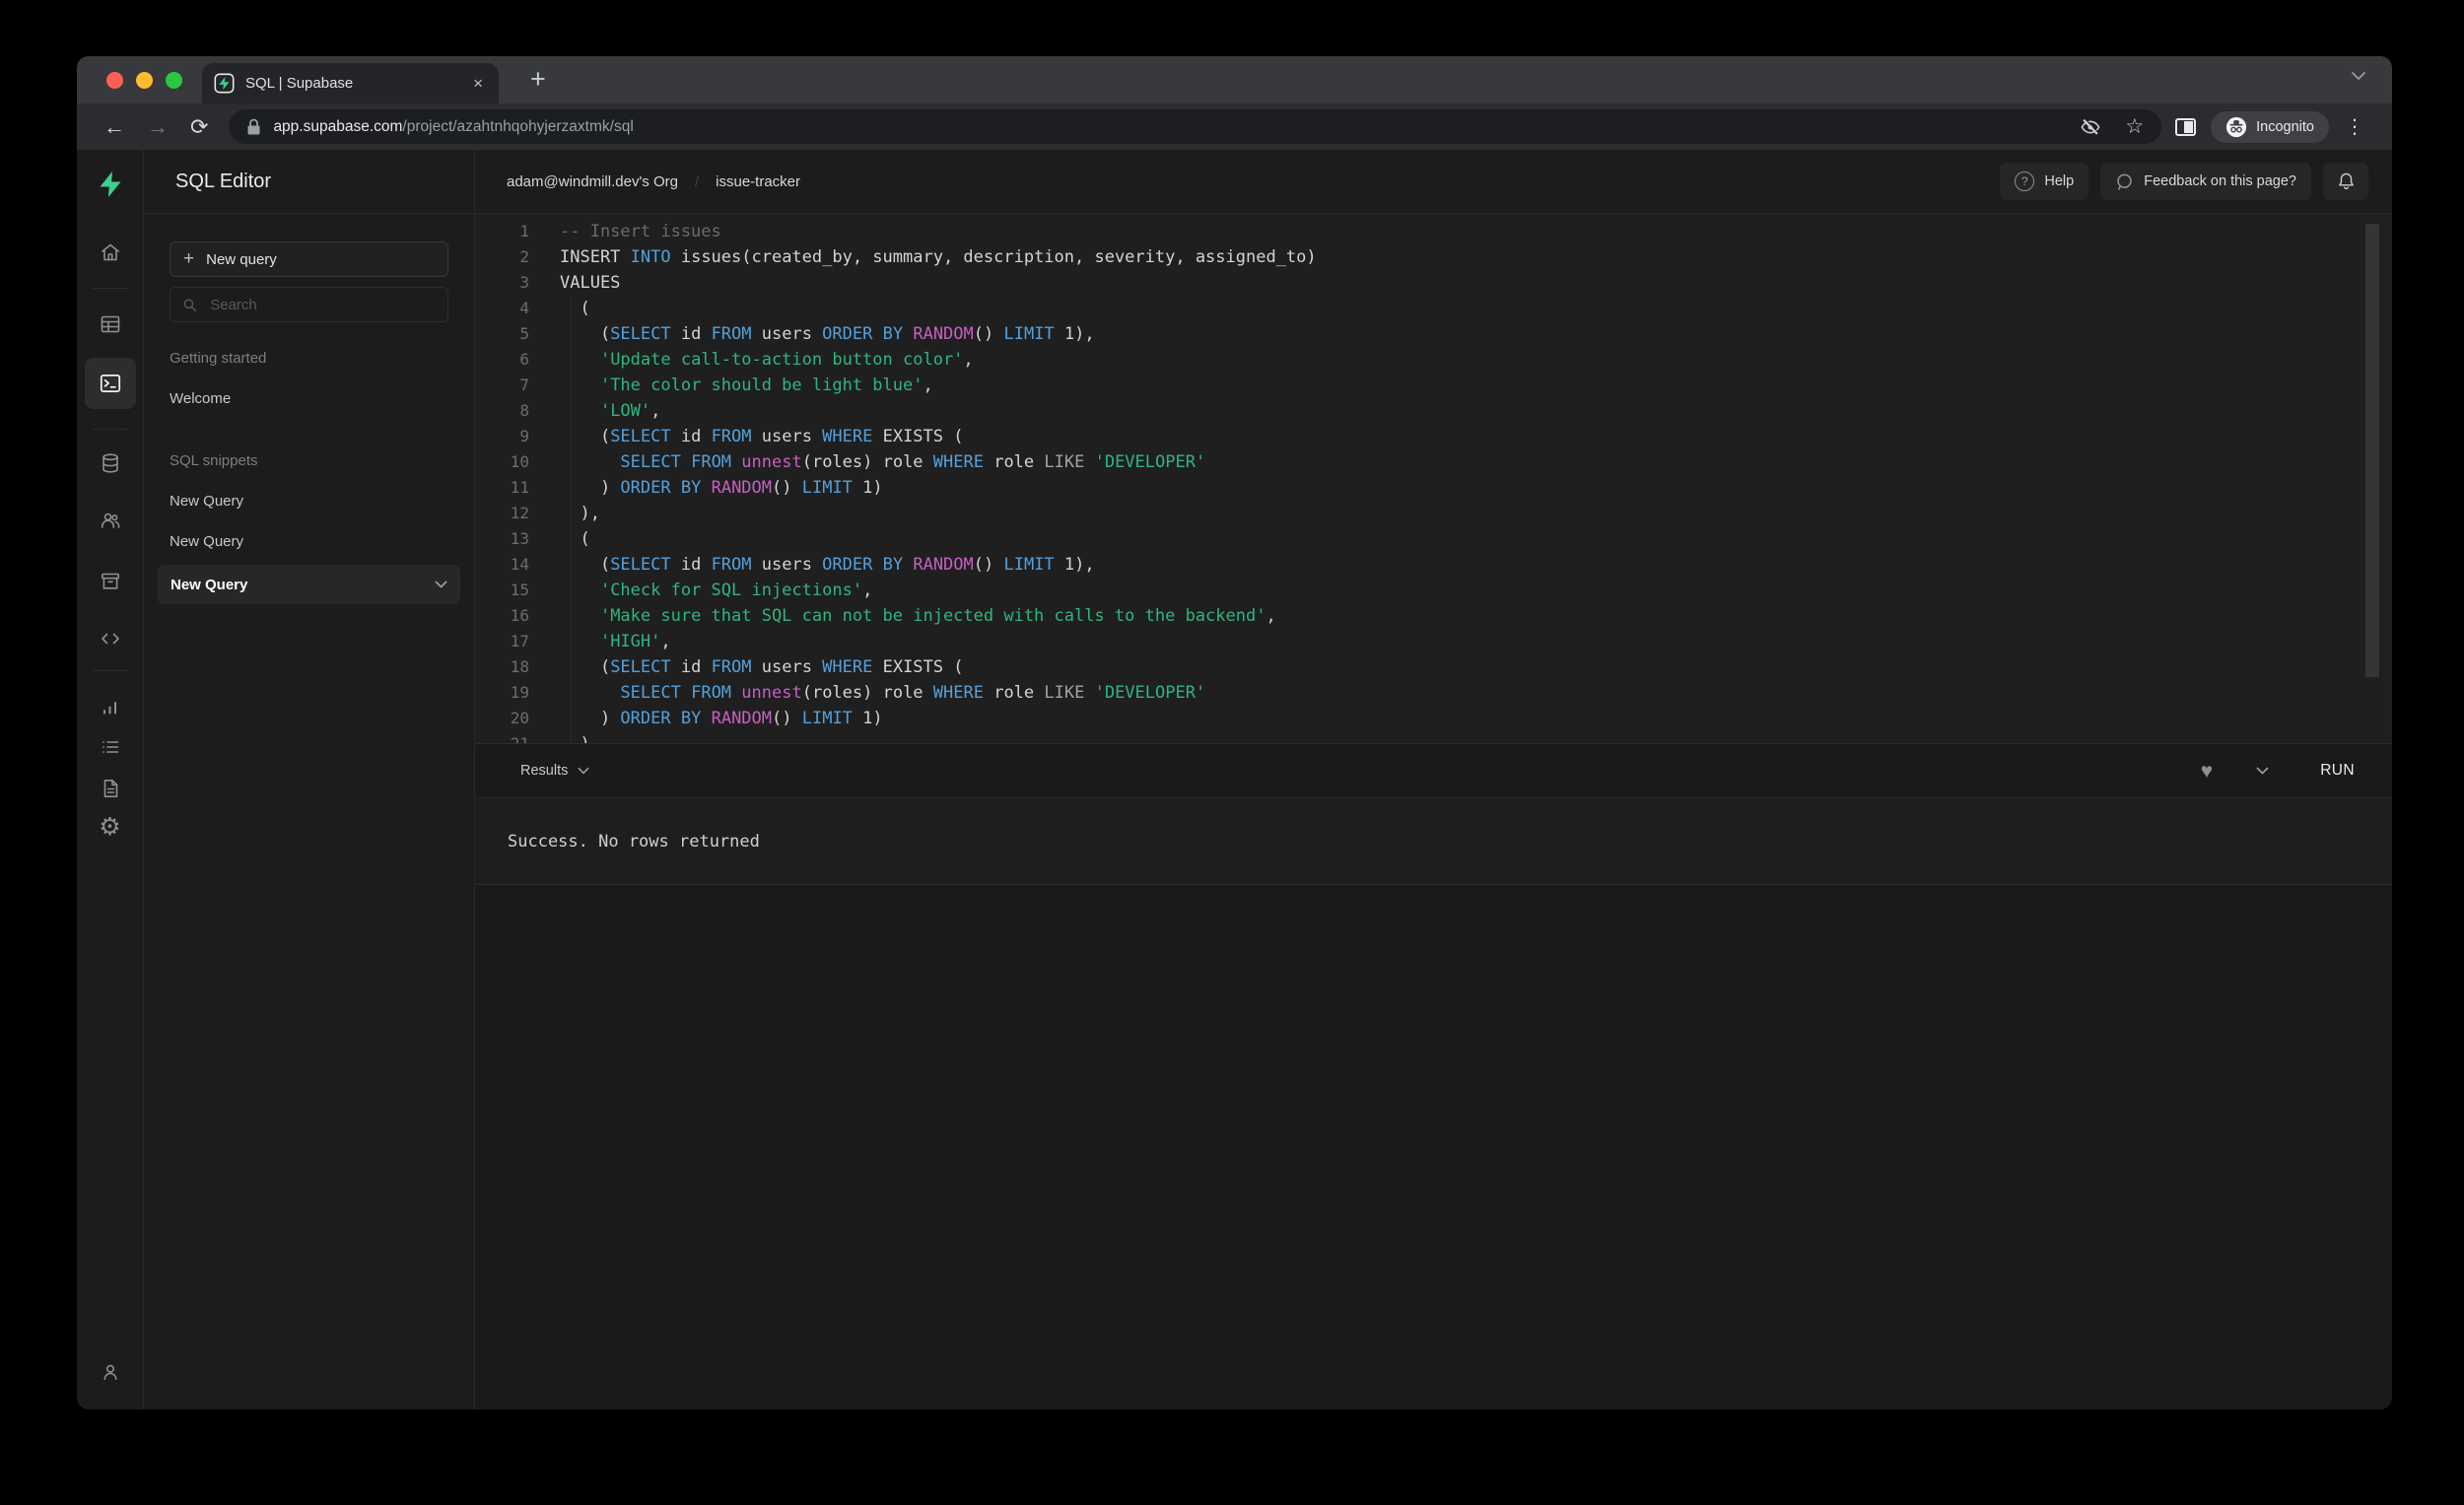  What do you see at coordinates (524, 308) in the screenshot?
I see `line-number: 4` at bounding box center [524, 308].